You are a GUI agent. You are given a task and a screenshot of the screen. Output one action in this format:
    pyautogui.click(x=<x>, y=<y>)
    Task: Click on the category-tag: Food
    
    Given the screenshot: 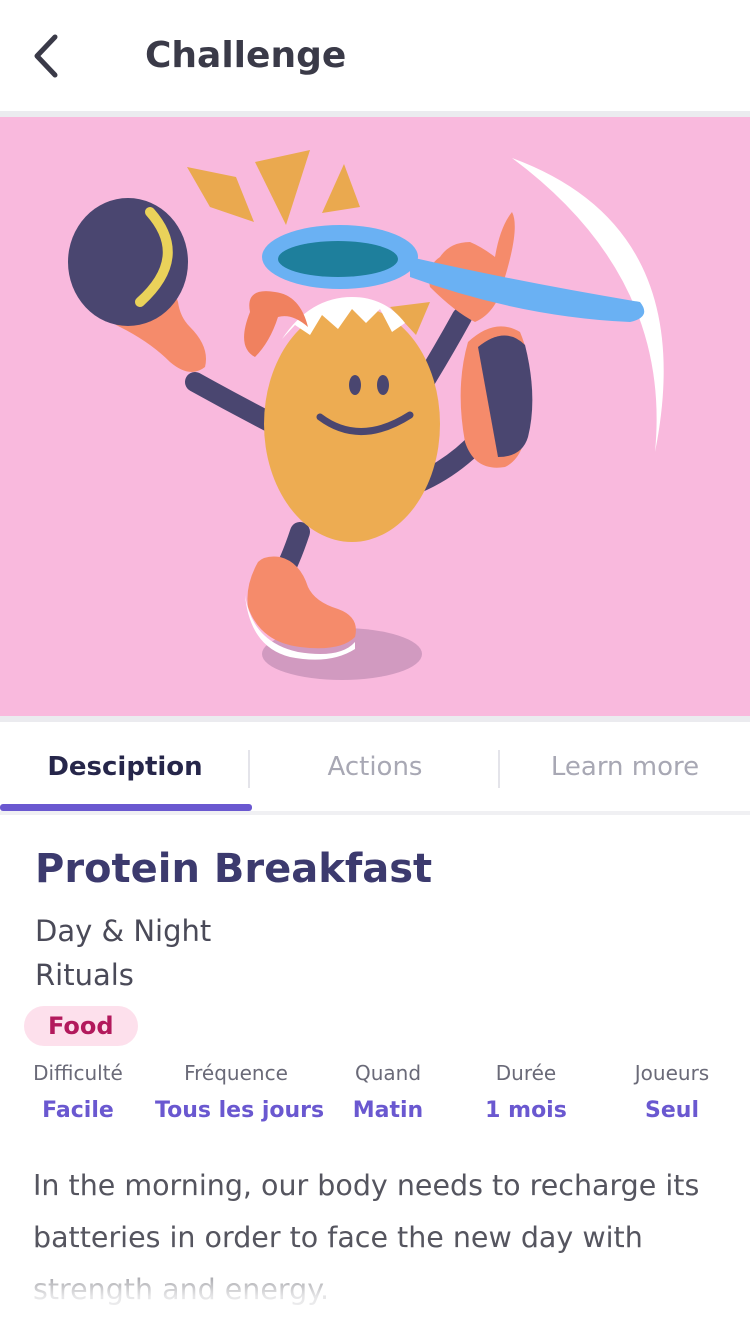 What is the action you would take?
    pyautogui.click(x=81, y=1026)
    